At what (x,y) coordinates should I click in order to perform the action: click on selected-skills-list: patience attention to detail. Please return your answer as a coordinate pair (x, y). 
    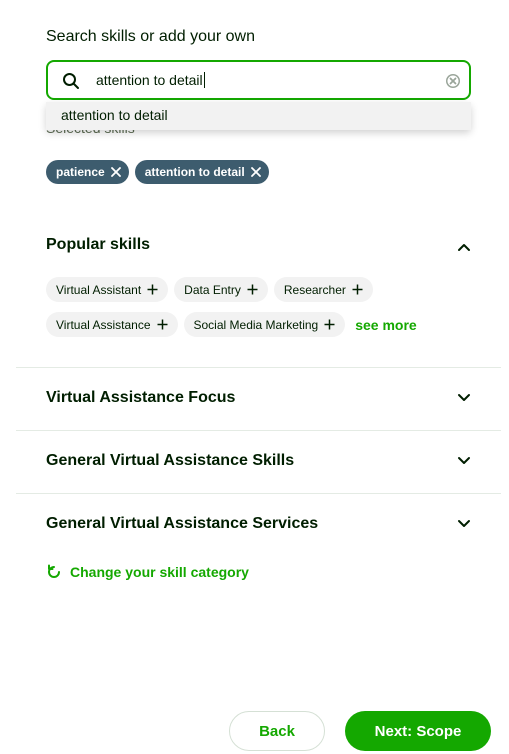
    Looking at the image, I should click on (157, 172).